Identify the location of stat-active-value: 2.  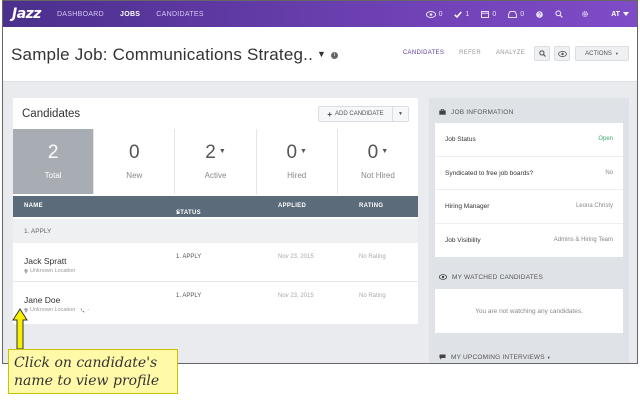
(210, 152).